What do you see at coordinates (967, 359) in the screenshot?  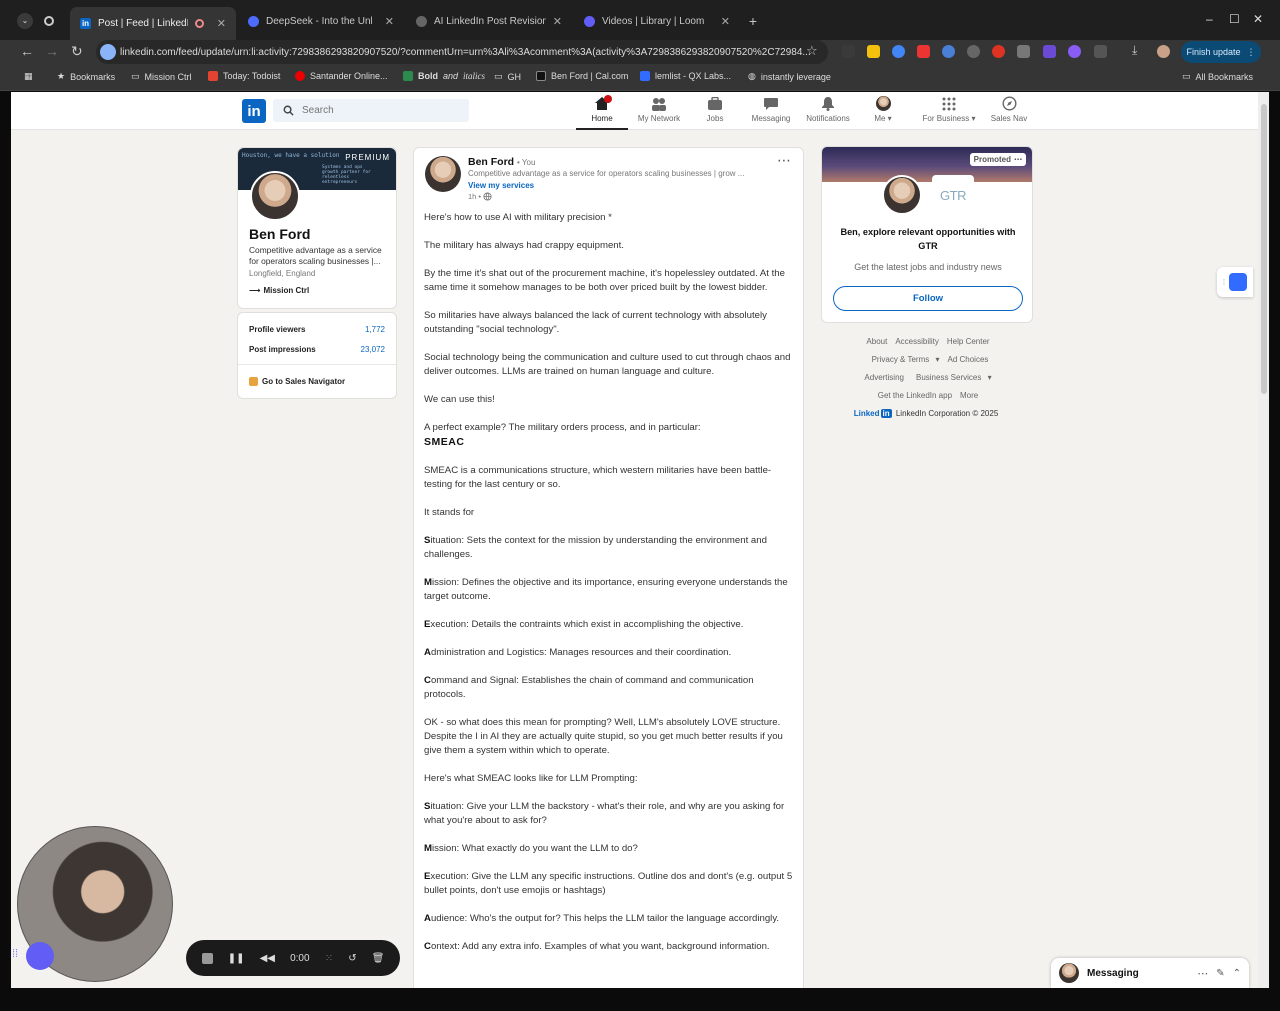 I see `footer-link-ad-choices: Ad Choices` at bounding box center [967, 359].